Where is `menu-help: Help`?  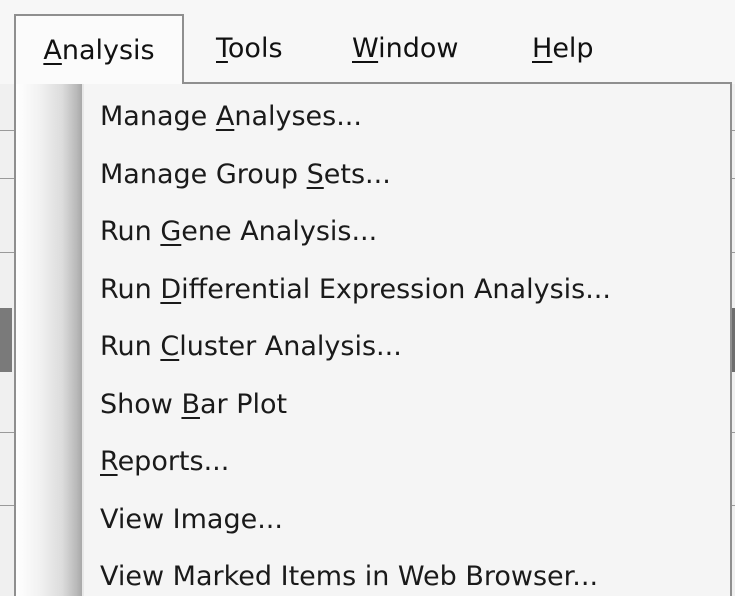 menu-help: Help is located at coordinates (563, 49).